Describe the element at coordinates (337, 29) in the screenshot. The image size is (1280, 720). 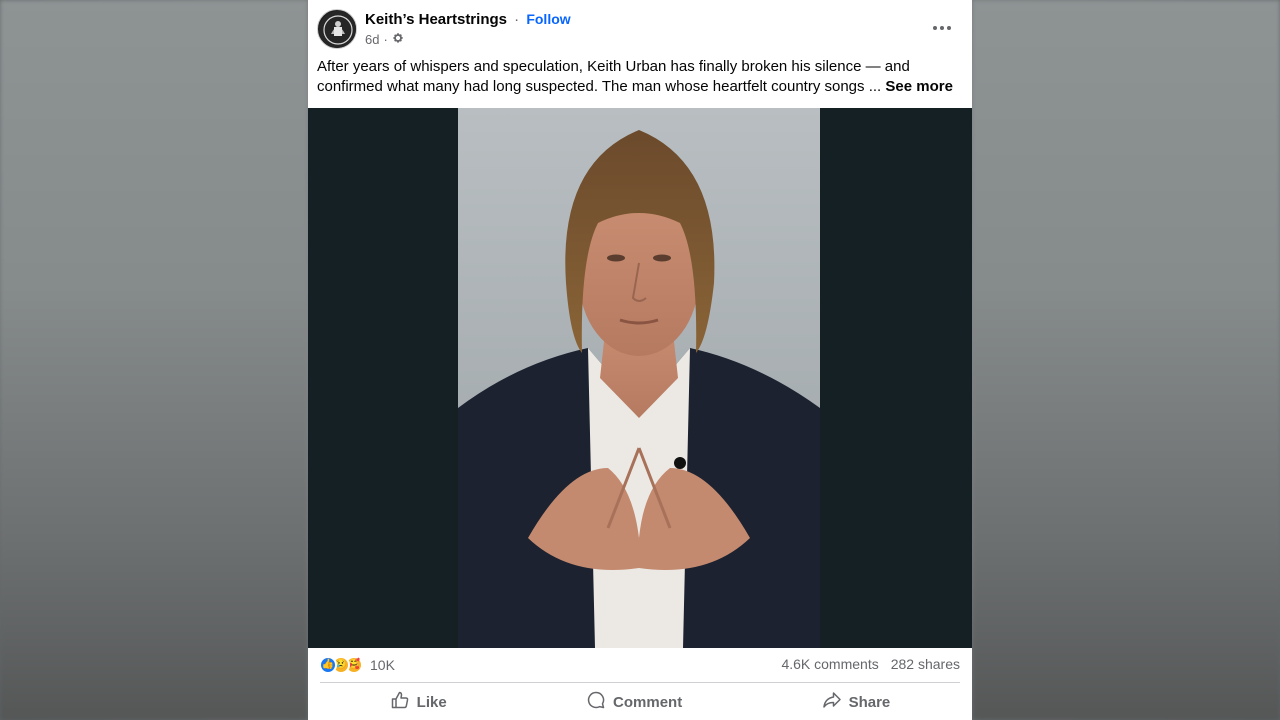
I see `page-avatar` at that location.